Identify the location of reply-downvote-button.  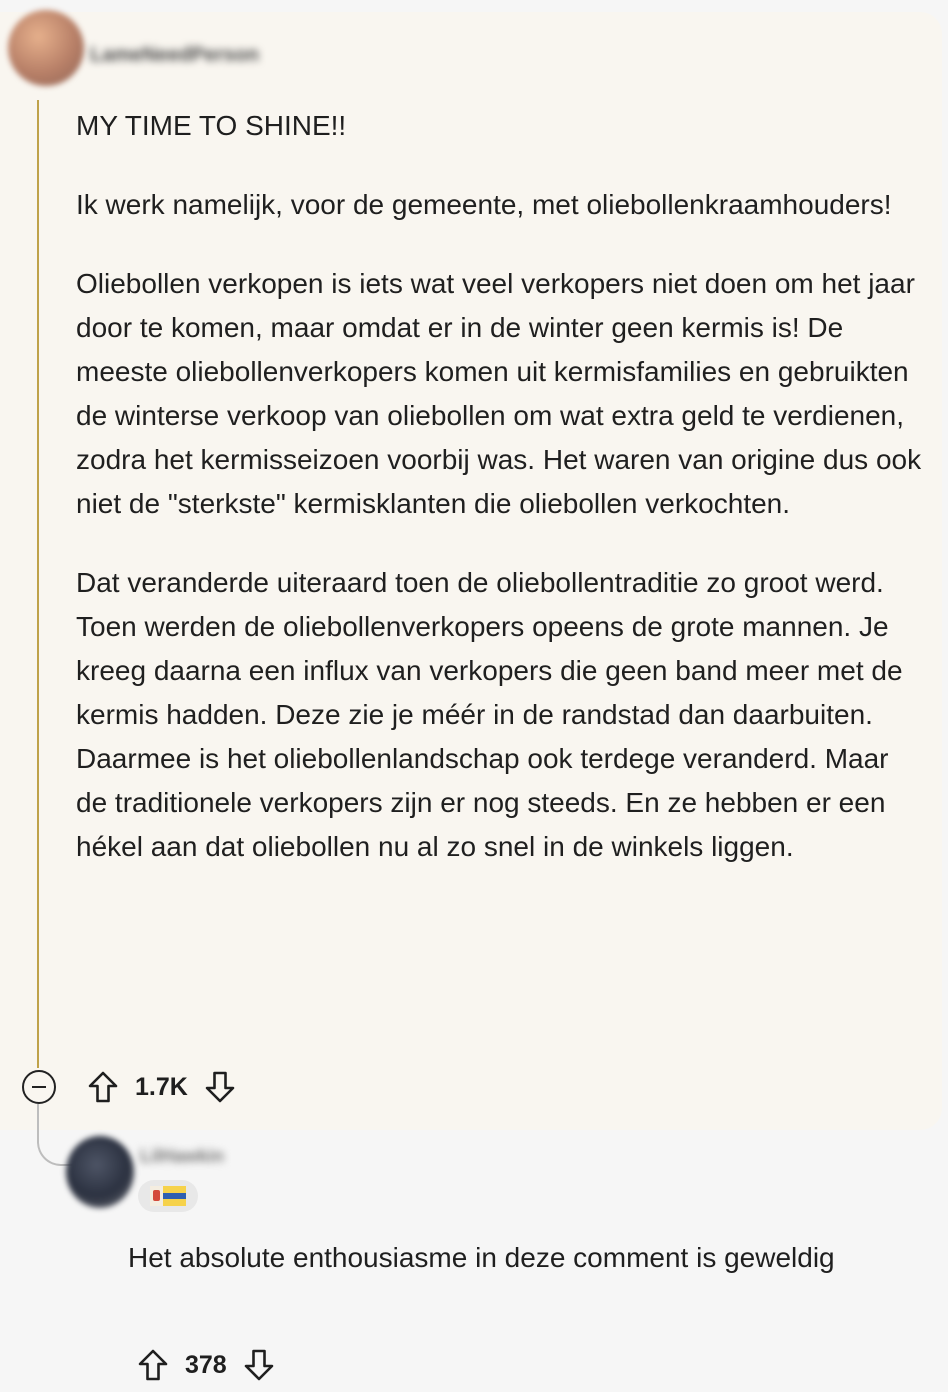
(259, 1365).